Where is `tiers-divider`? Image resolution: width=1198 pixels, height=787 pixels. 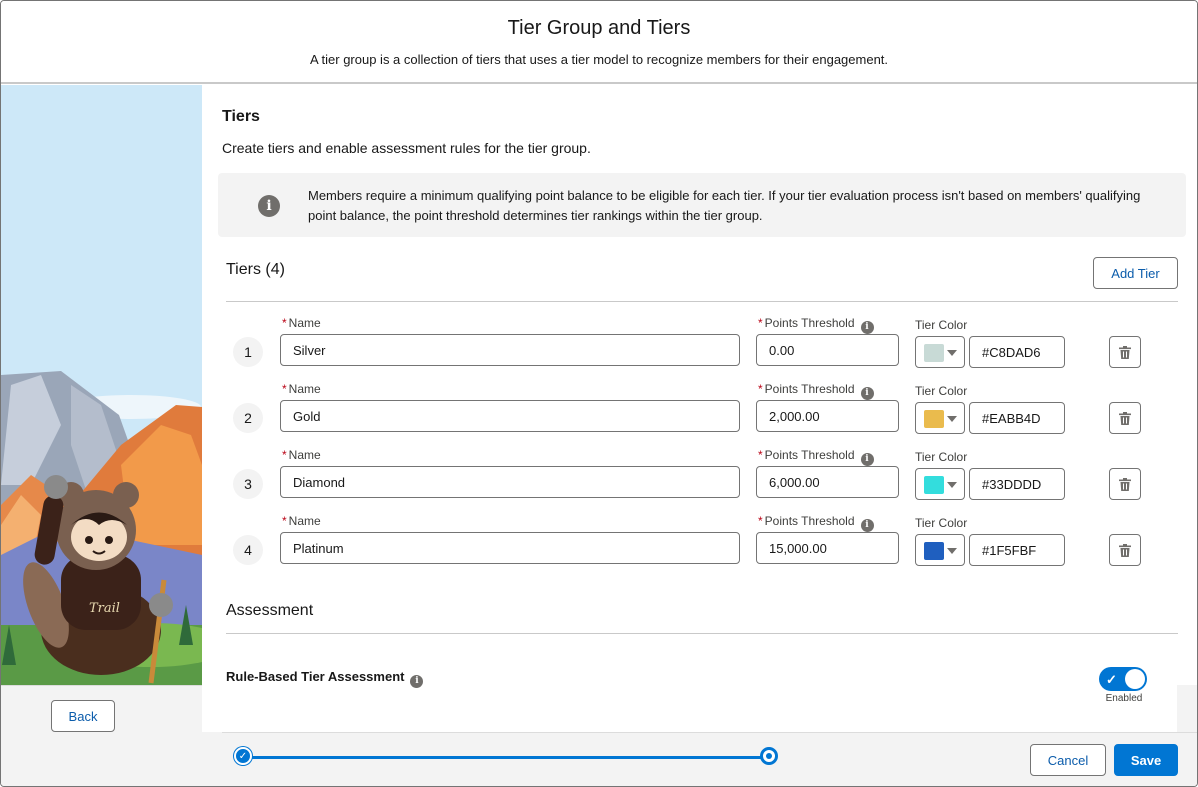
tiers-divider is located at coordinates (702, 301).